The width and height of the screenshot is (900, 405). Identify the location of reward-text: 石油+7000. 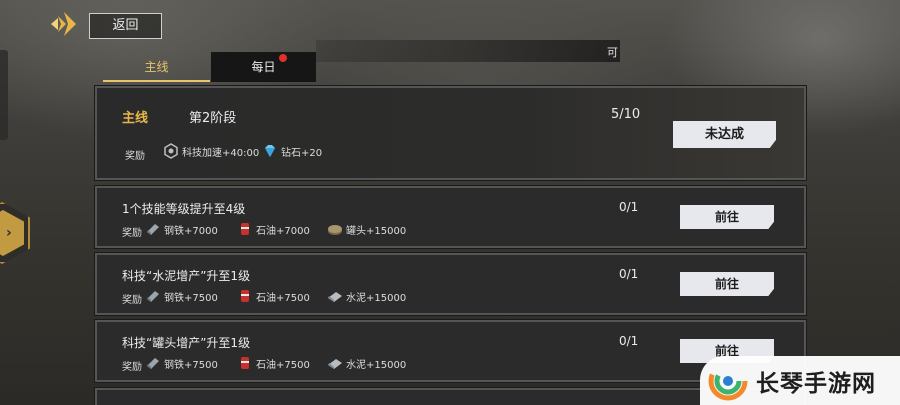
(283, 231).